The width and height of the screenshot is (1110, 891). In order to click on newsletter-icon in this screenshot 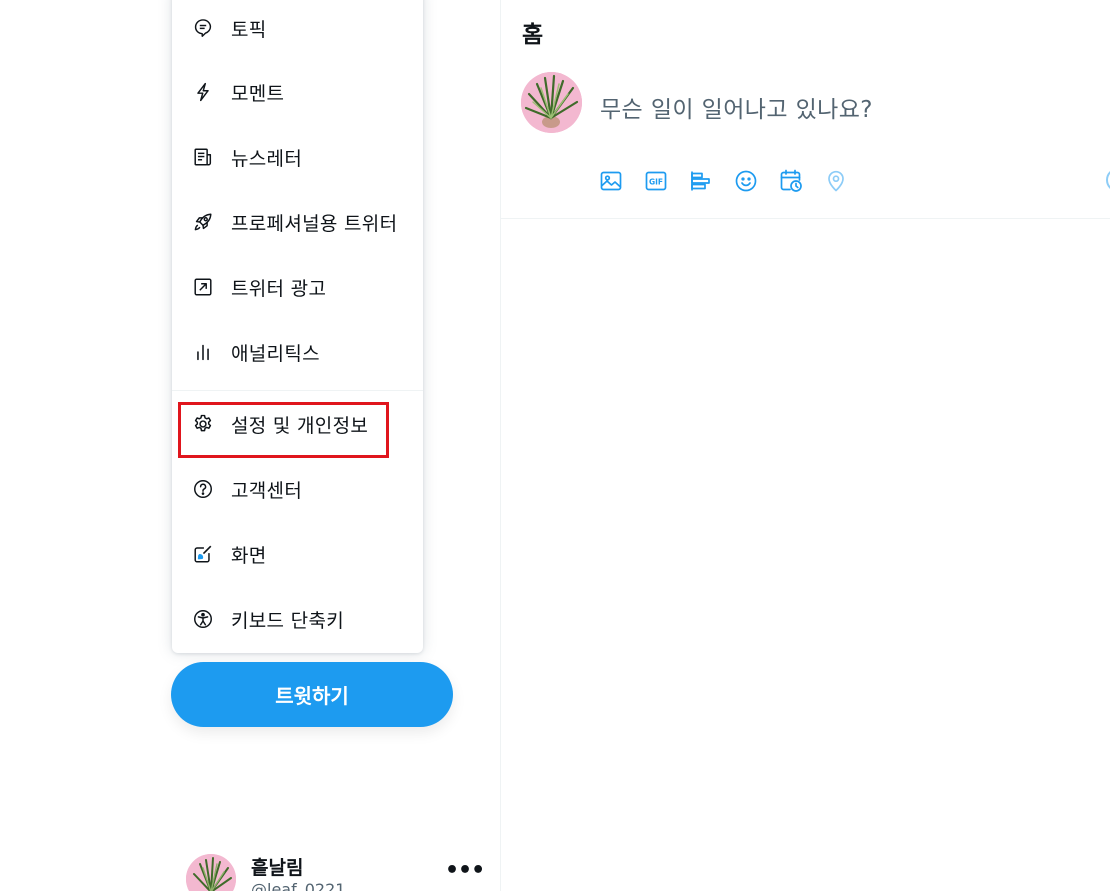, I will do `click(203, 157)`.